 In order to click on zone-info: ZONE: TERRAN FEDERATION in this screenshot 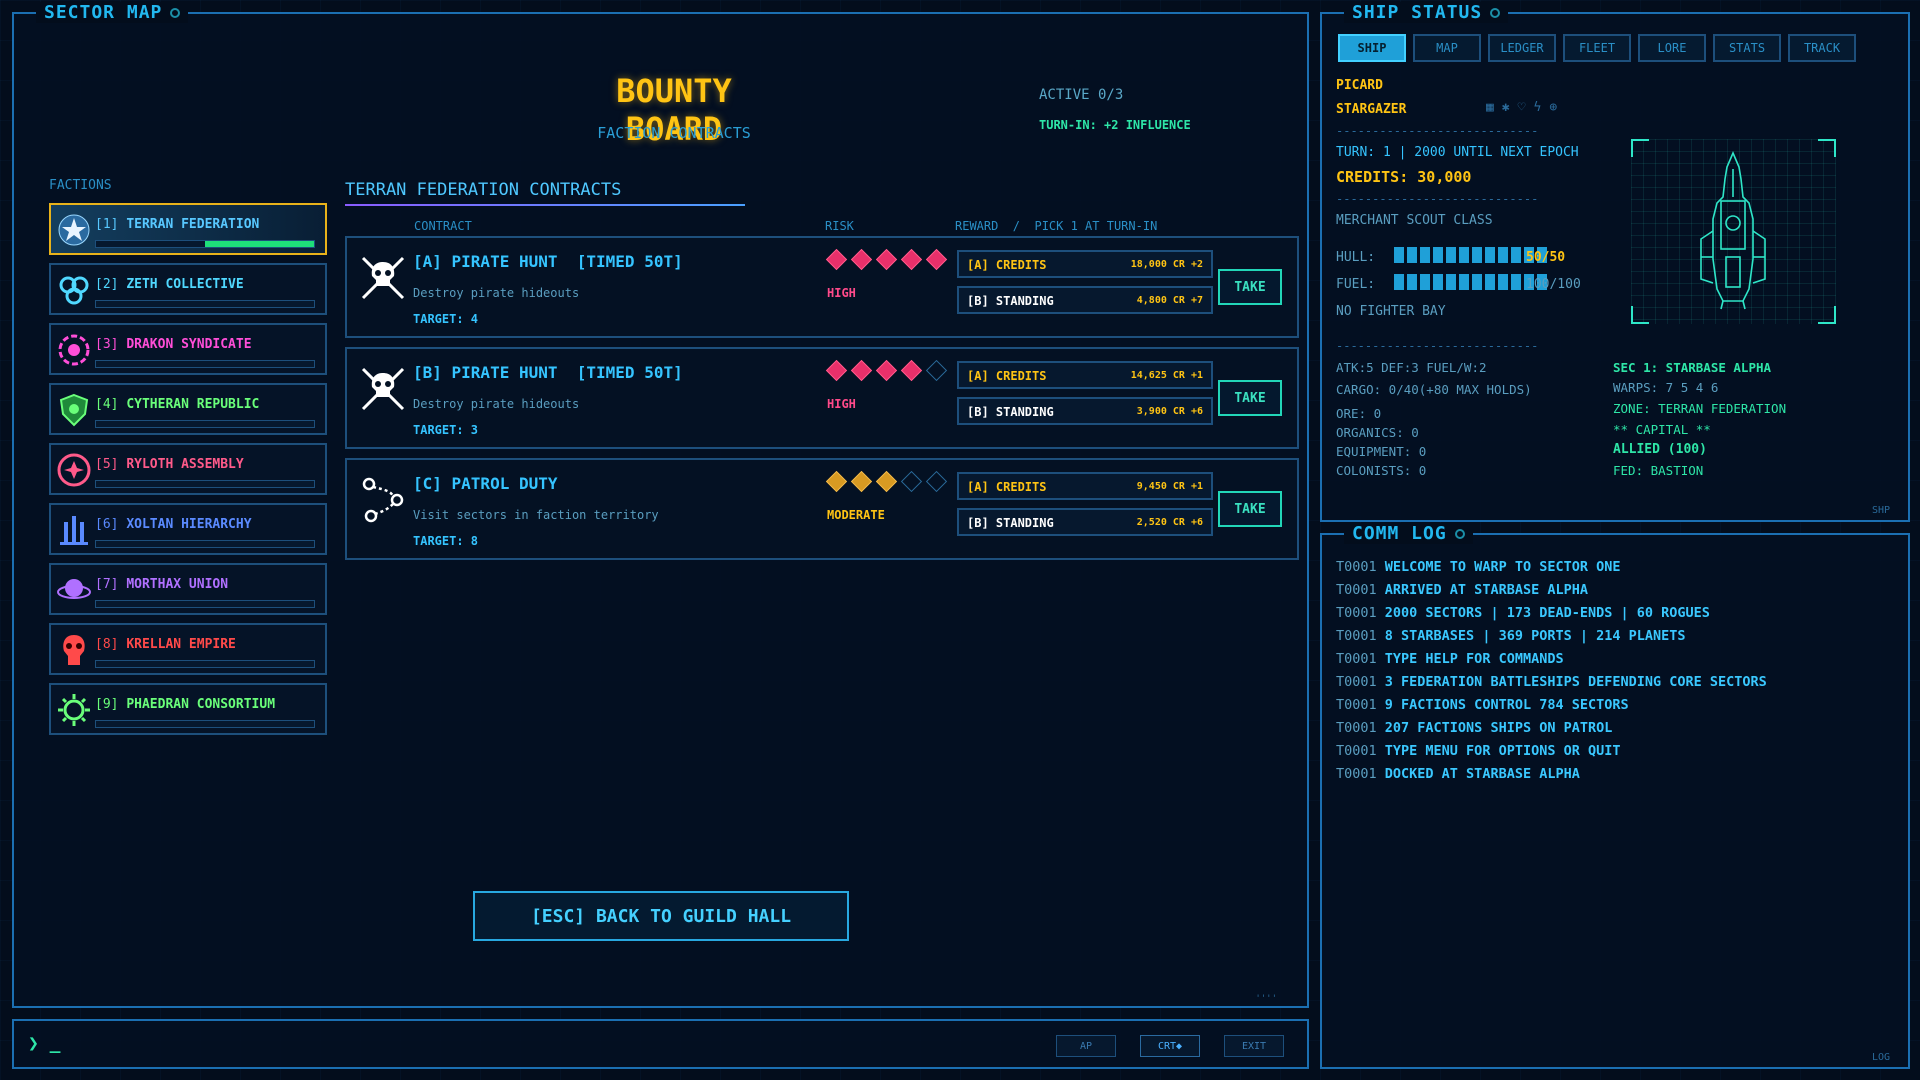, I will do `click(1700, 408)`.